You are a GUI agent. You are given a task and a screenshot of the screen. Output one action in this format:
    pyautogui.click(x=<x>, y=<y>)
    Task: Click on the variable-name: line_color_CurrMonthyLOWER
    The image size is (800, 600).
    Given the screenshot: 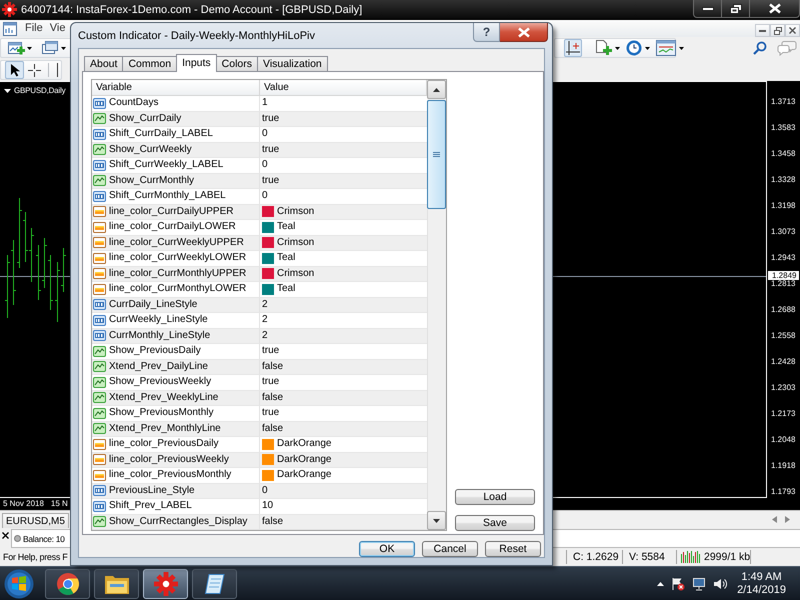 What is the action you would take?
    pyautogui.click(x=177, y=289)
    